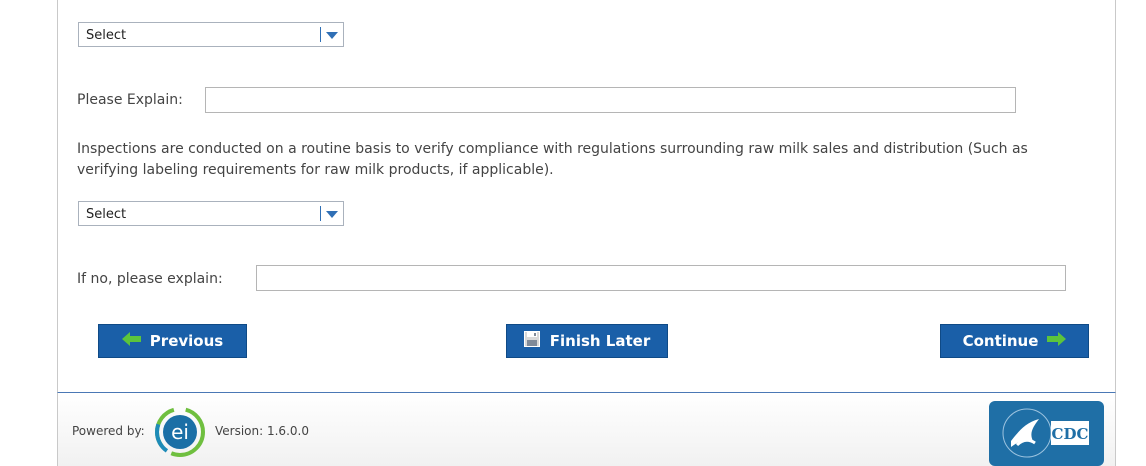  What do you see at coordinates (108, 431) in the screenshot?
I see `powered-by-label: Powered by:` at bounding box center [108, 431].